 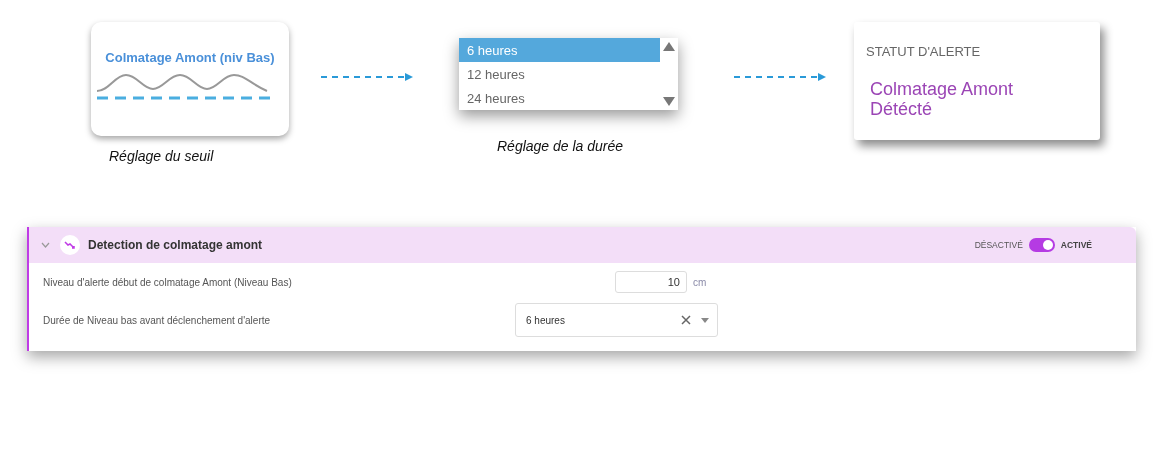 What do you see at coordinates (1041, 245) in the screenshot?
I see `toggle-switch` at bounding box center [1041, 245].